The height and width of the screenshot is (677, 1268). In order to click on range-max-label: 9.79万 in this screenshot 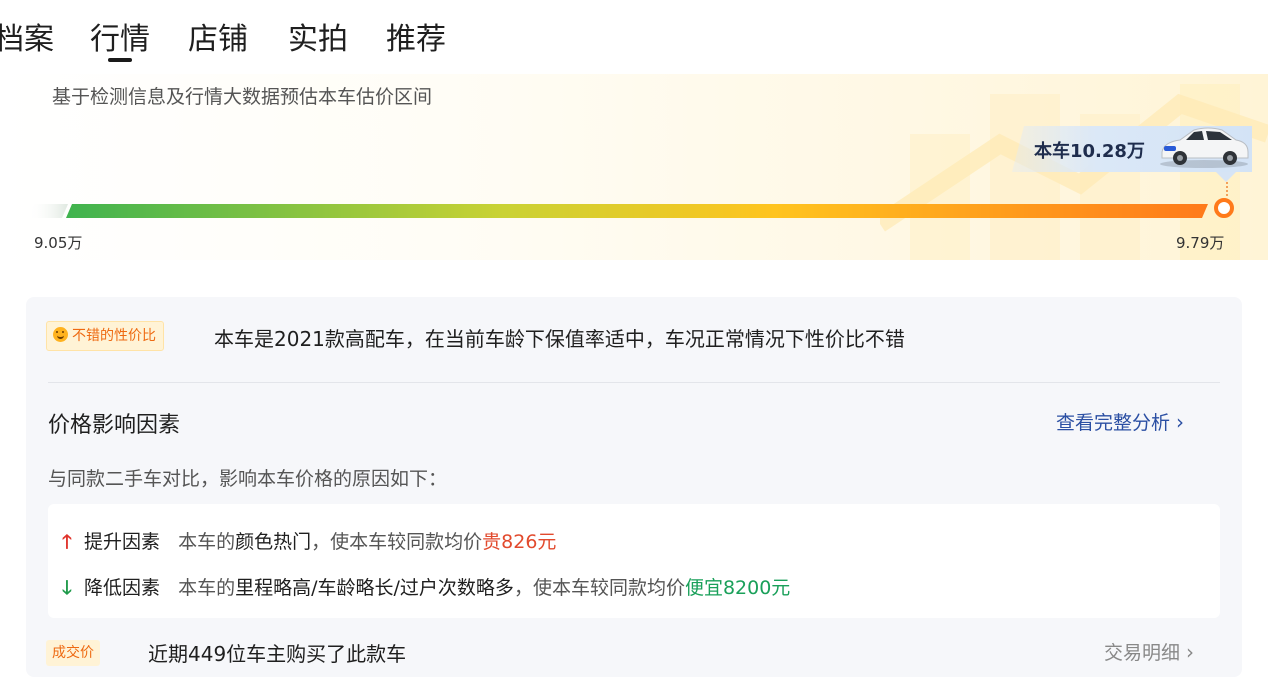, I will do `click(1200, 243)`.